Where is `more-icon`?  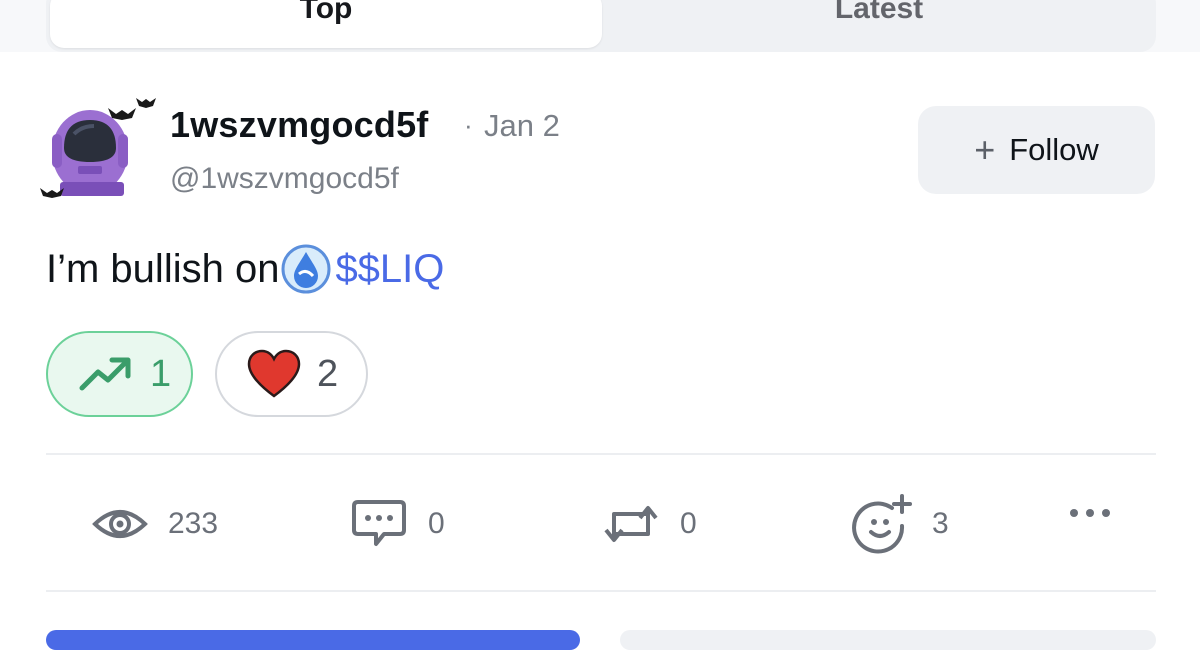
more-icon is located at coordinates (1090, 513).